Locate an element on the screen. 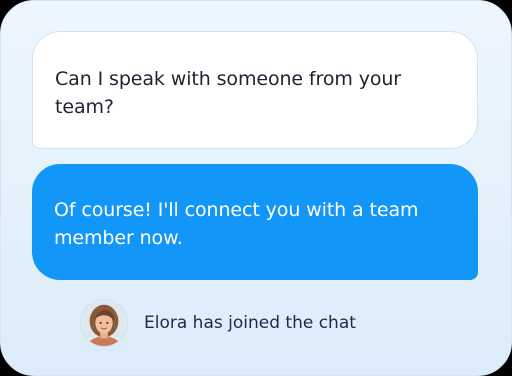  agent-avatar-icon is located at coordinates (104, 323).